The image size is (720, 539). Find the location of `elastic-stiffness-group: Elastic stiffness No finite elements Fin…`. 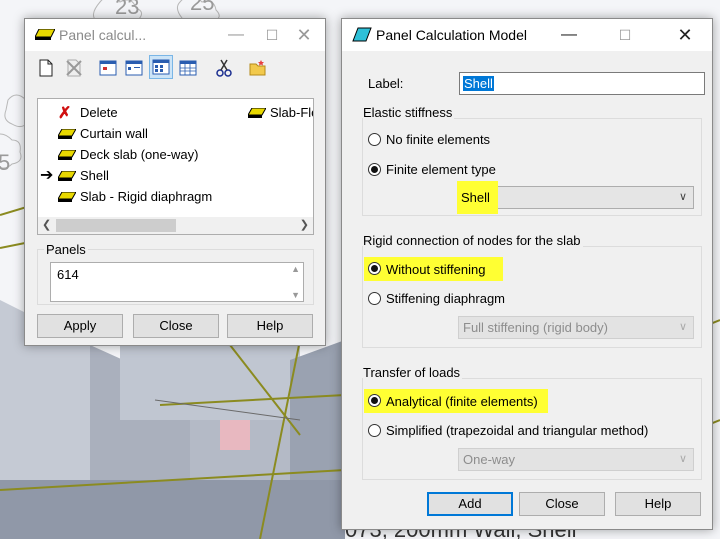

elastic-stiffness-group: Elastic stiffness No finite elements Fin… is located at coordinates (532, 160).